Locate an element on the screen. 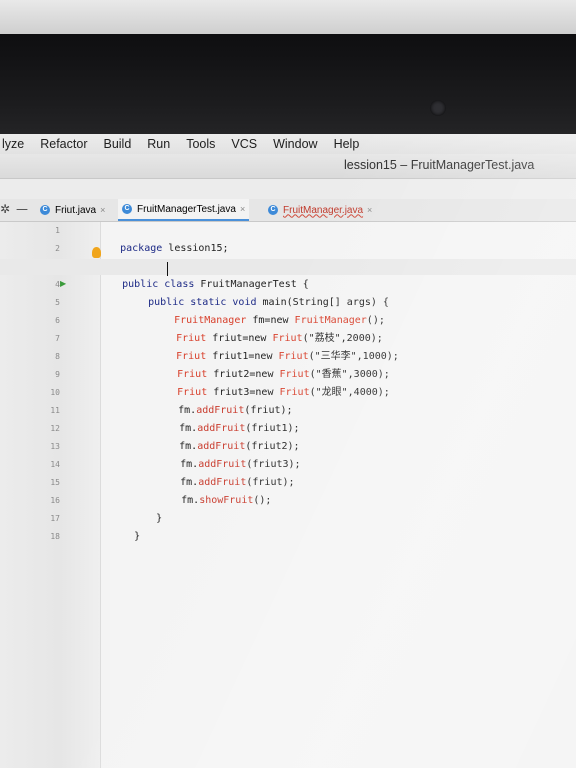 Image resolution: width=576 pixels, height=768 pixels. line-number: 8 is located at coordinates (57, 356).